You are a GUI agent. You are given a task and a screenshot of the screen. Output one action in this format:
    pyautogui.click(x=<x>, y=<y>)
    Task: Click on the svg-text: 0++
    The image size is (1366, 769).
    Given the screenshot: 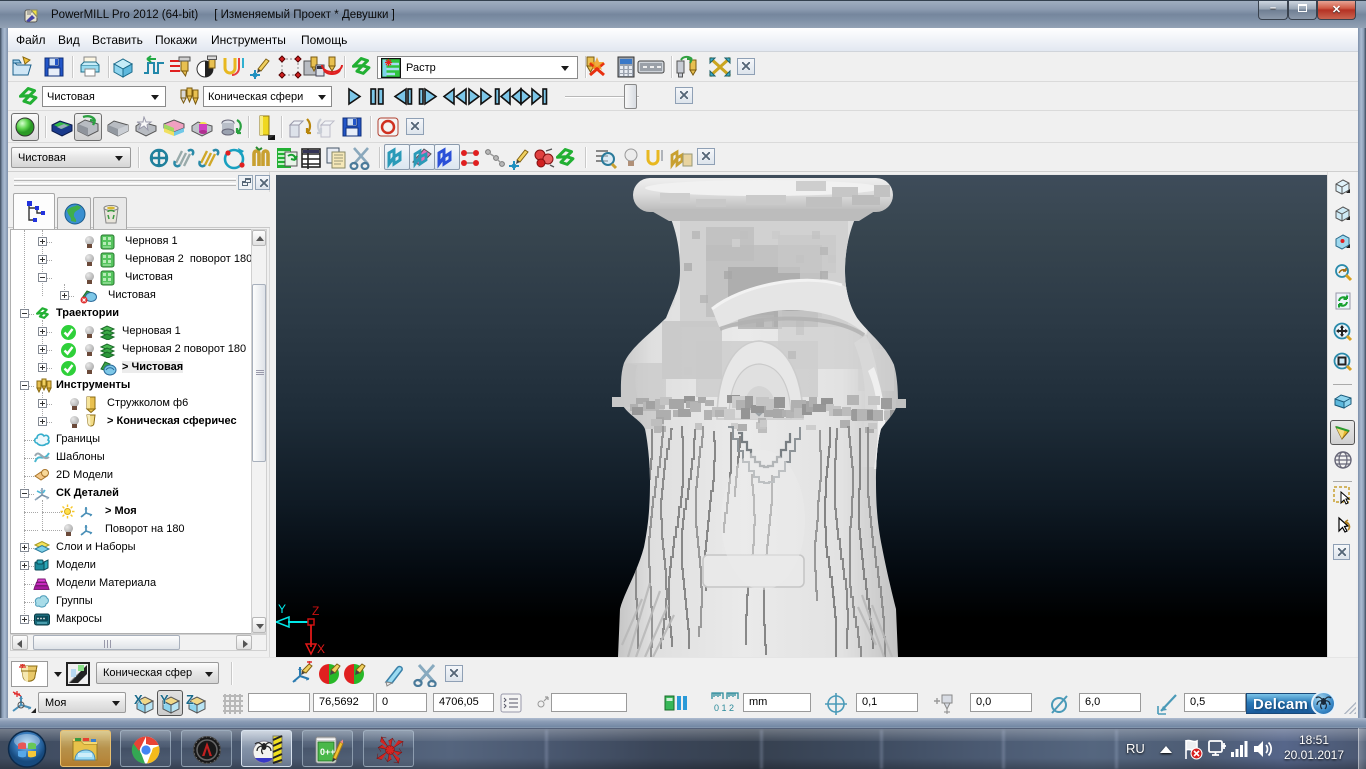 What is the action you would take?
    pyautogui.click(x=328, y=752)
    